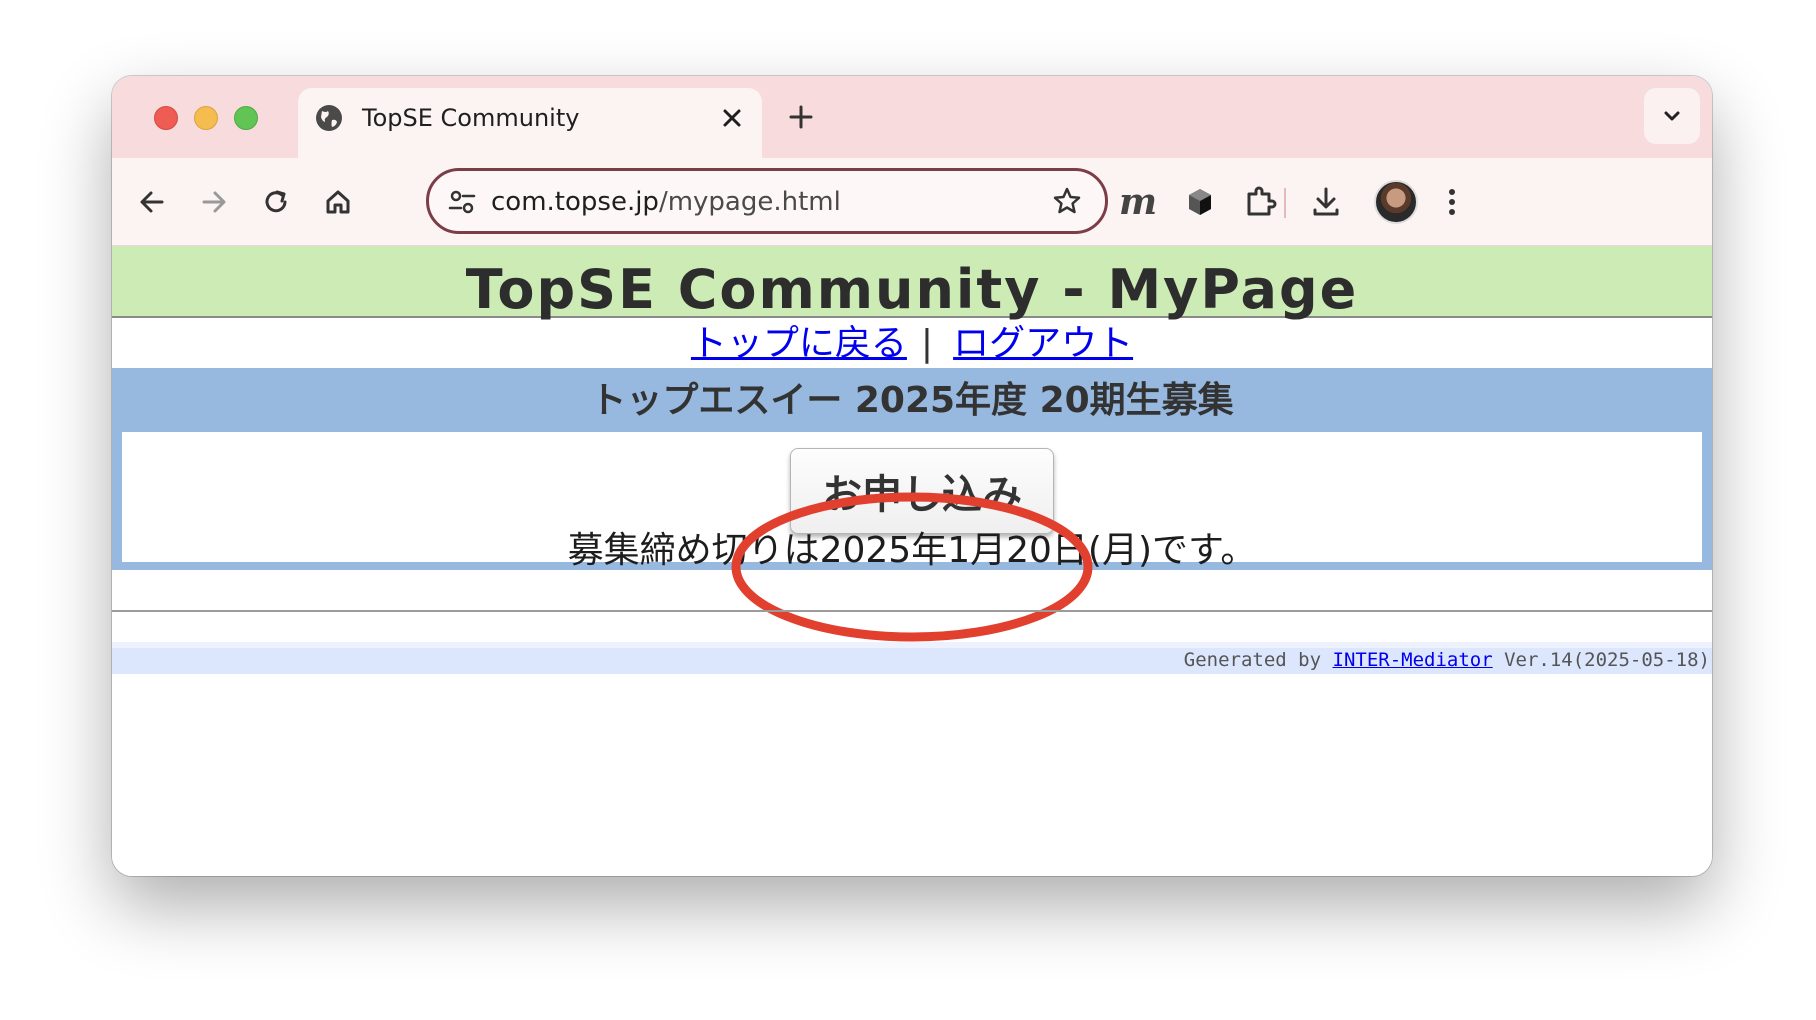 The height and width of the screenshot is (1020, 1816). What do you see at coordinates (1452, 202) in the screenshot?
I see `more-menu-icon` at bounding box center [1452, 202].